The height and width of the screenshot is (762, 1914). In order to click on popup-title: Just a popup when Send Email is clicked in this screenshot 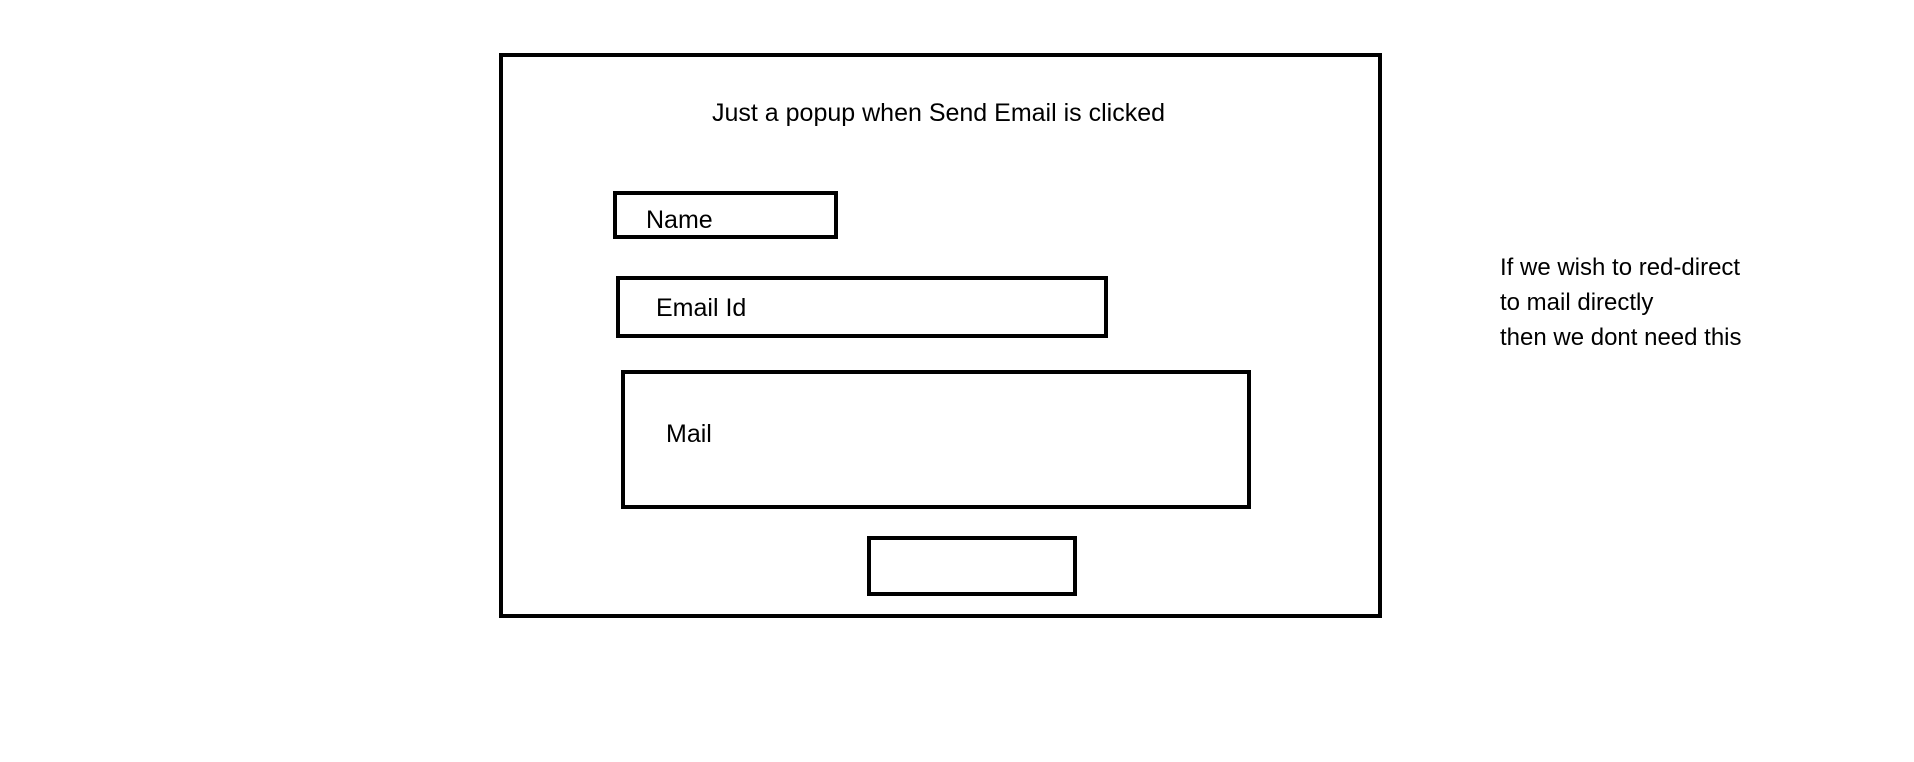, I will do `click(939, 113)`.